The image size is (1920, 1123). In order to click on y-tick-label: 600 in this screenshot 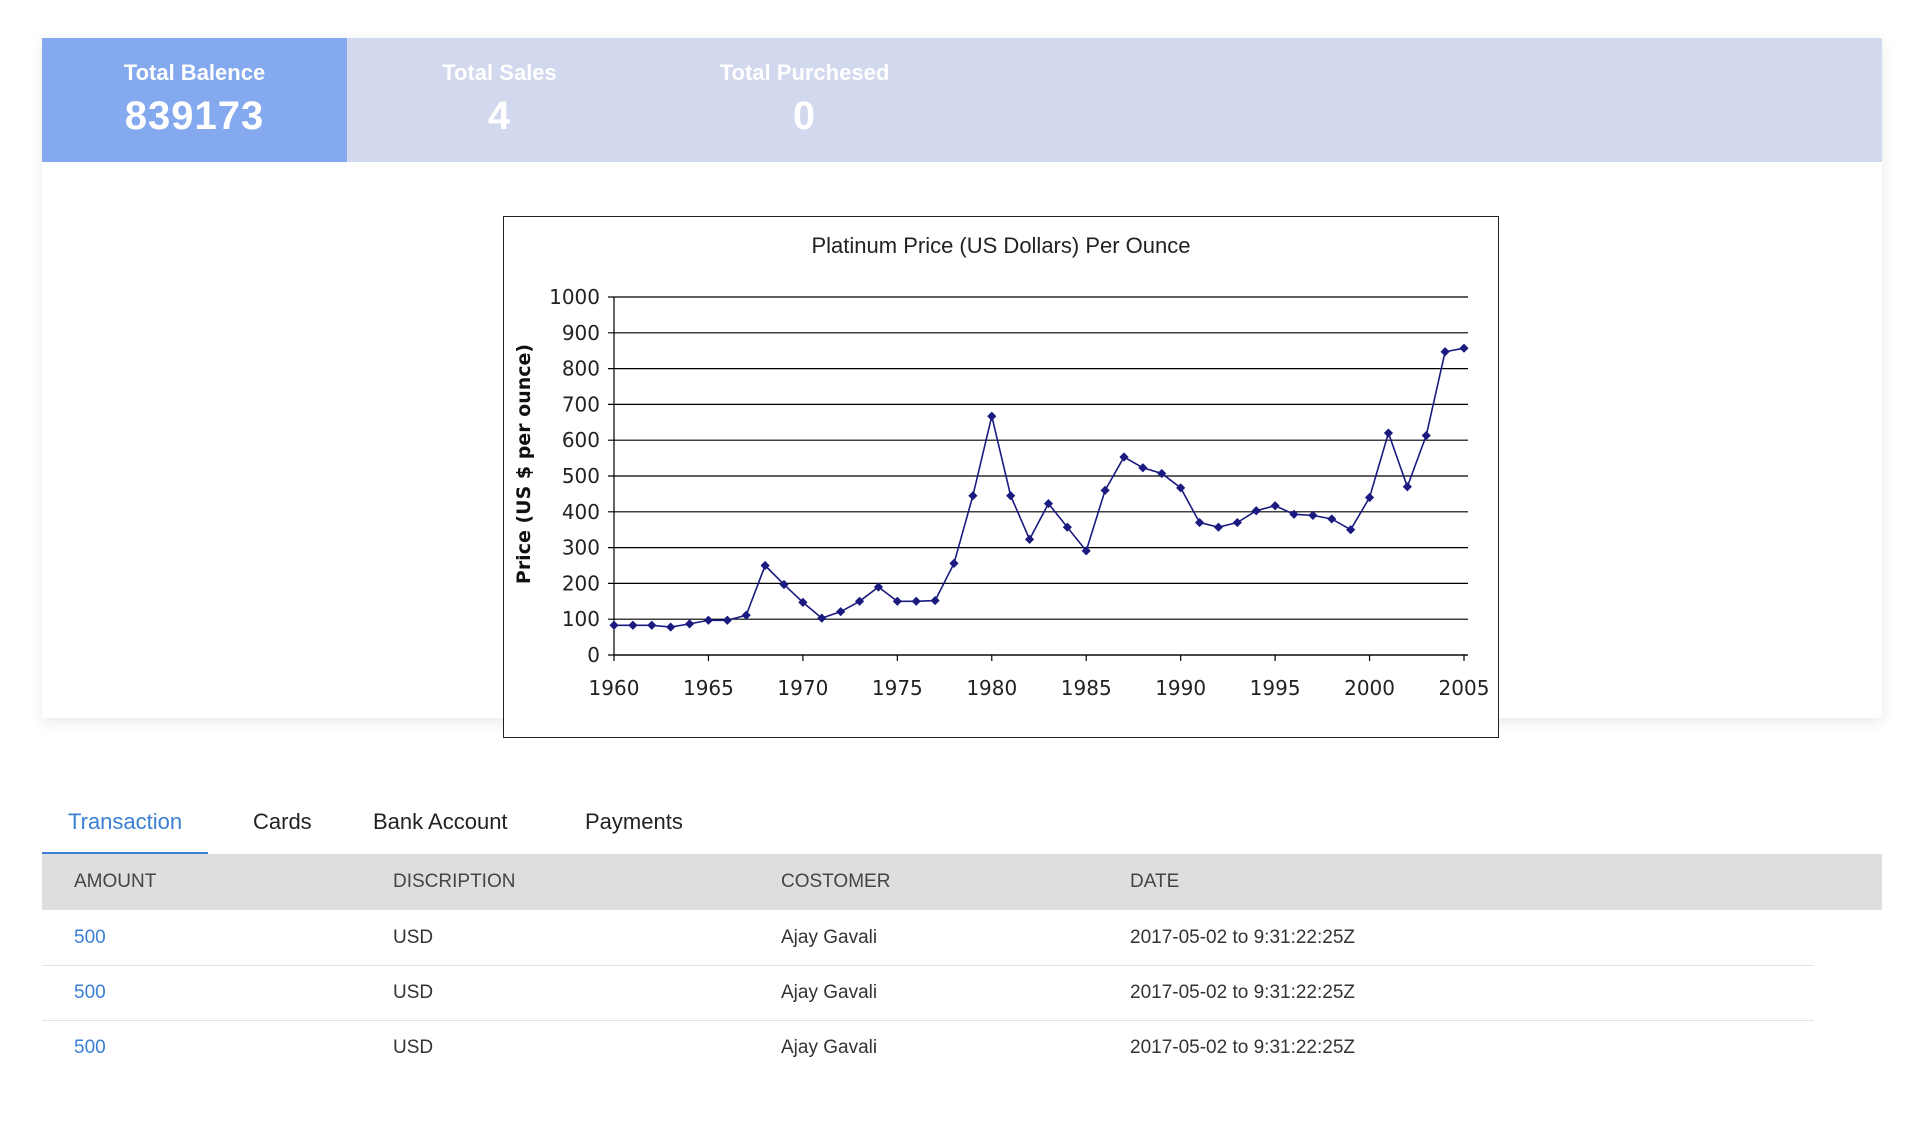, I will do `click(581, 440)`.